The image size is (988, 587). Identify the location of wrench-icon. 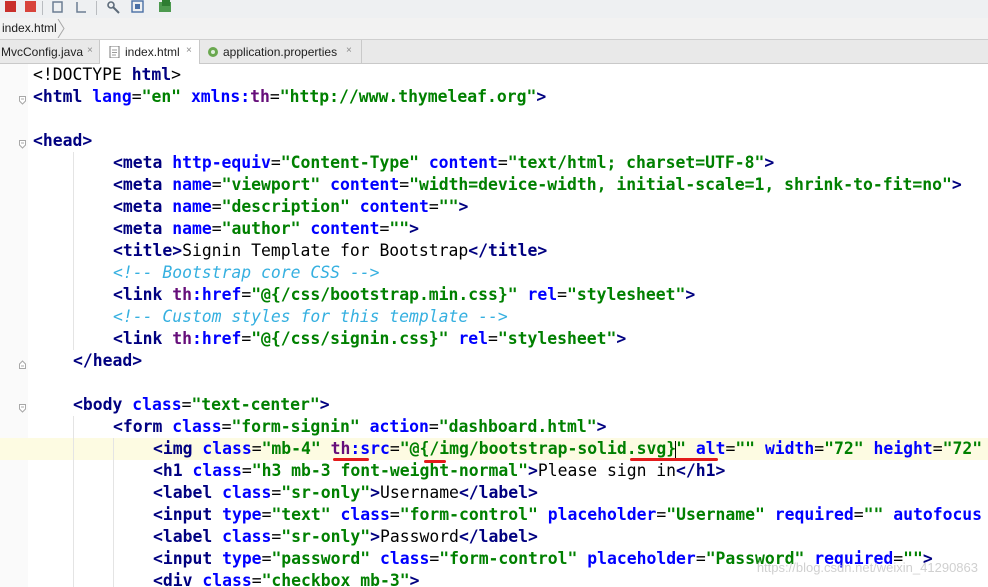
(113, 7).